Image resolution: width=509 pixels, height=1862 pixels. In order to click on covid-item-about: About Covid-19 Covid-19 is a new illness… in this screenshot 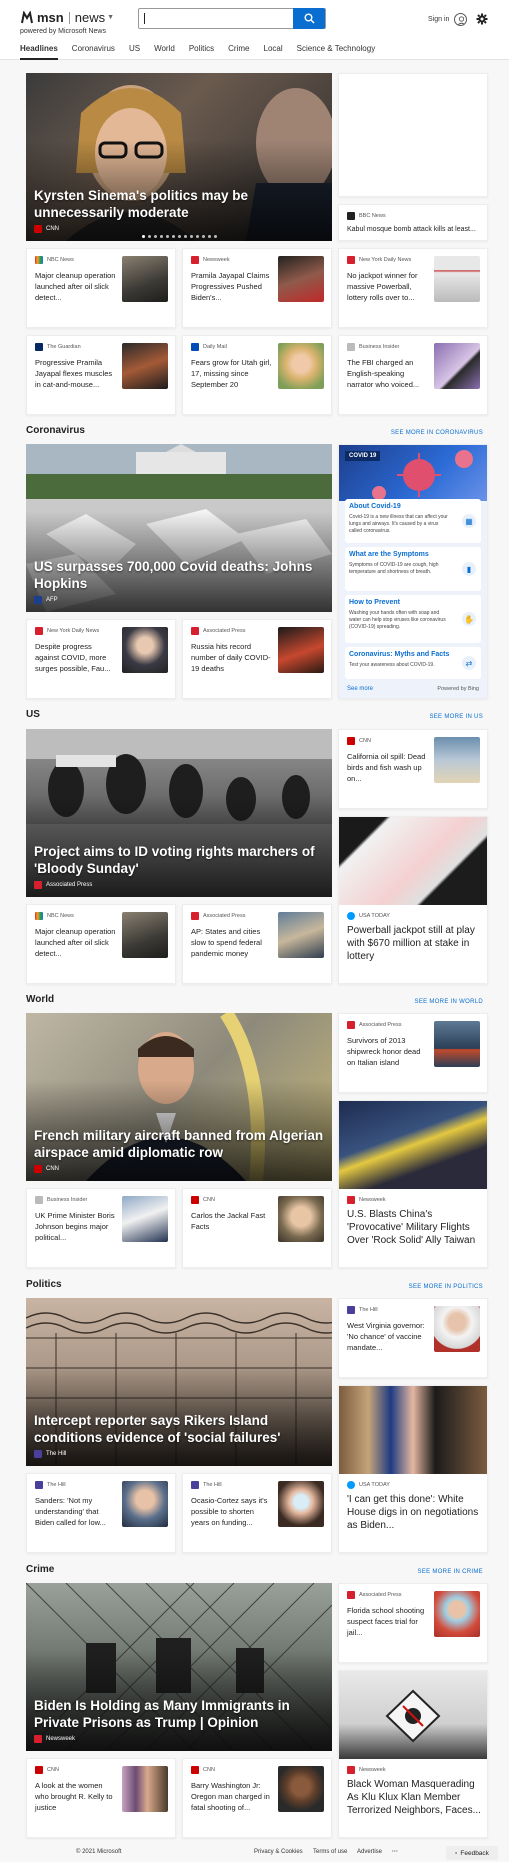, I will do `click(413, 521)`.